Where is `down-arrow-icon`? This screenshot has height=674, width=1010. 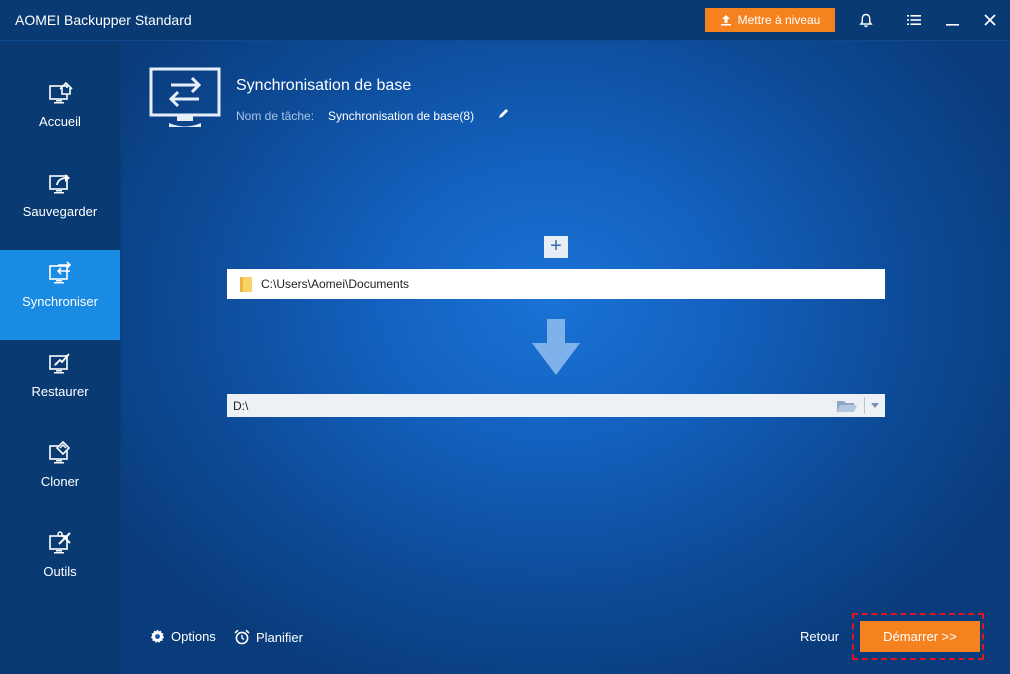 down-arrow-icon is located at coordinates (556, 347).